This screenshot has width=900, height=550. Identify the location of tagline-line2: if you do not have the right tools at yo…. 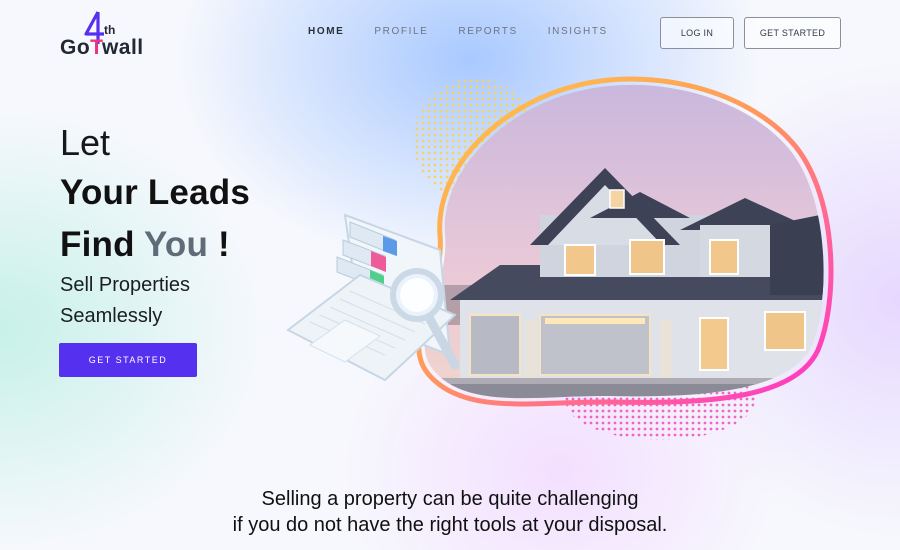
(450, 525).